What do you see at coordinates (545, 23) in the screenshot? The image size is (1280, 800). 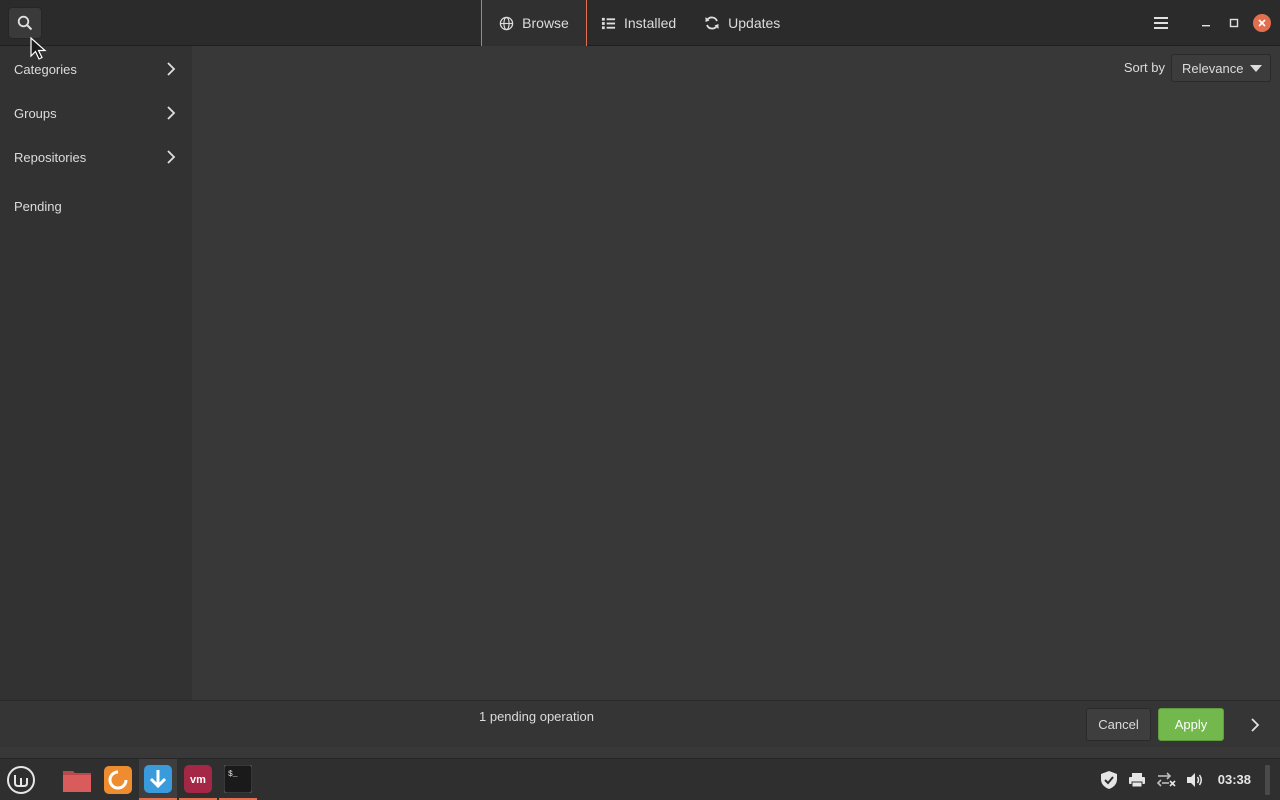 I see `tab-browse-label: Browse` at bounding box center [545, 23].